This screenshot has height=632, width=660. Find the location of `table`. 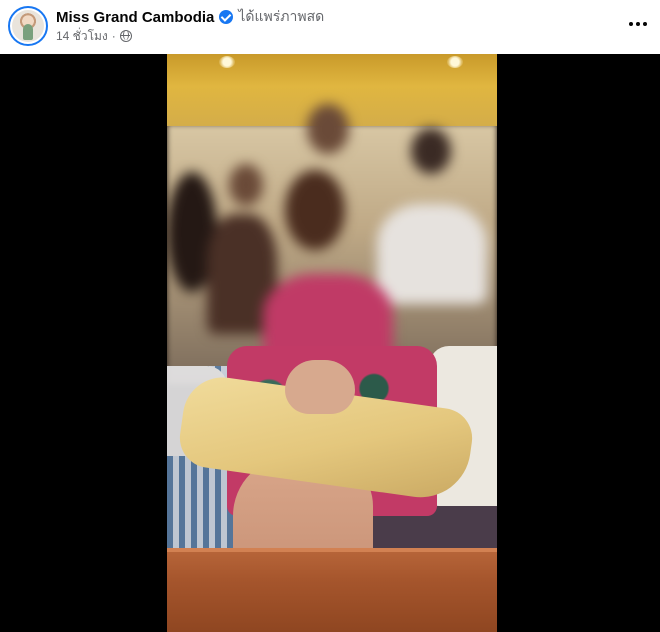

table is located at coordinates (332, 590).